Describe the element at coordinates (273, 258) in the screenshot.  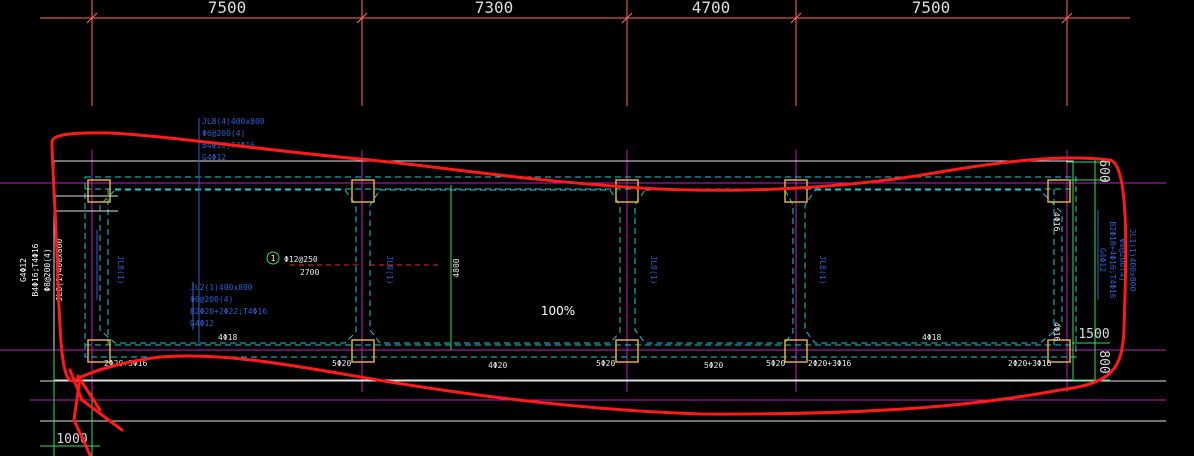
I see `slab-mark-number: 1` at that location.